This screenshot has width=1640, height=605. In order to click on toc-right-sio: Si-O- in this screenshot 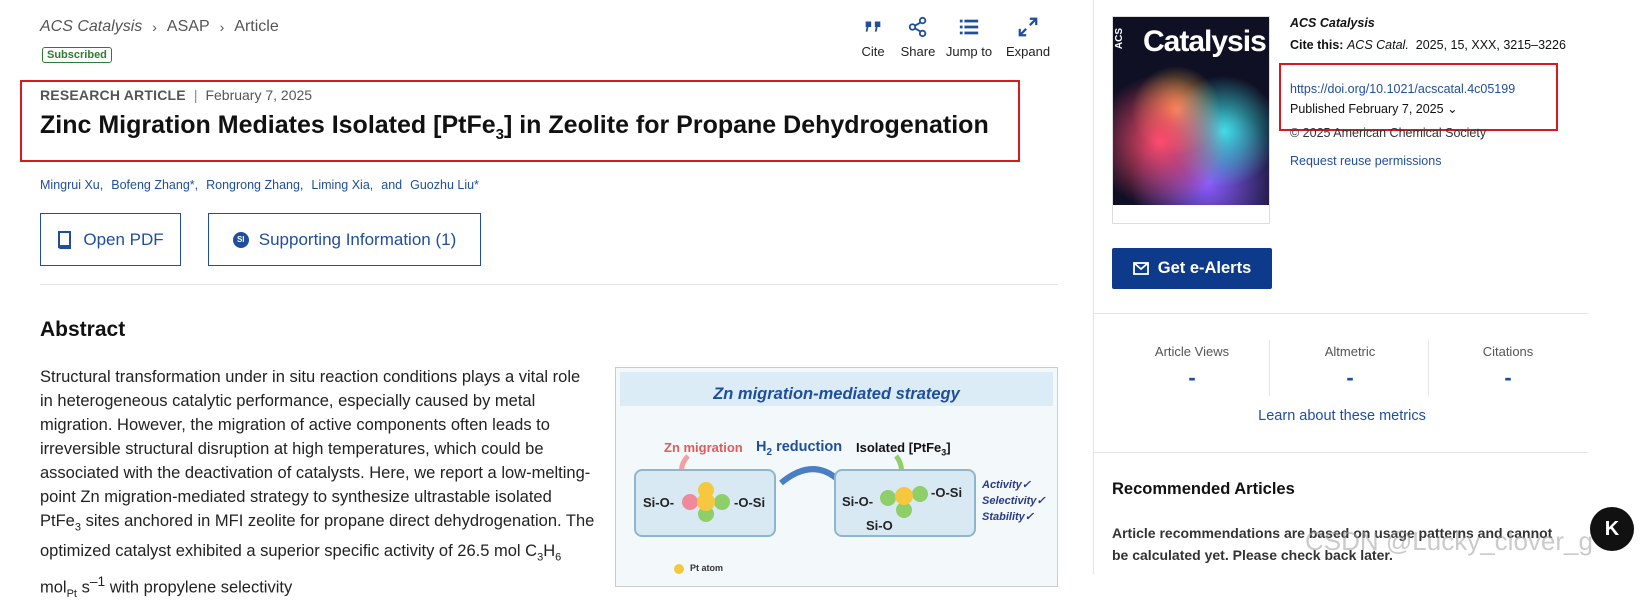, I will do `click(858, 501)`.